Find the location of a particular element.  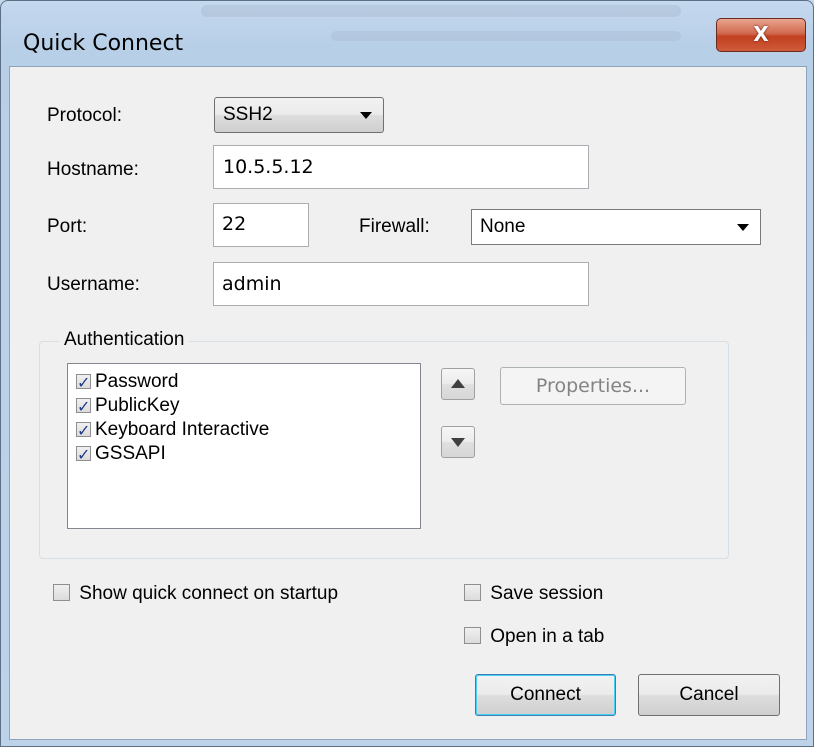

close-button: X is located at coordinates (761, 35).